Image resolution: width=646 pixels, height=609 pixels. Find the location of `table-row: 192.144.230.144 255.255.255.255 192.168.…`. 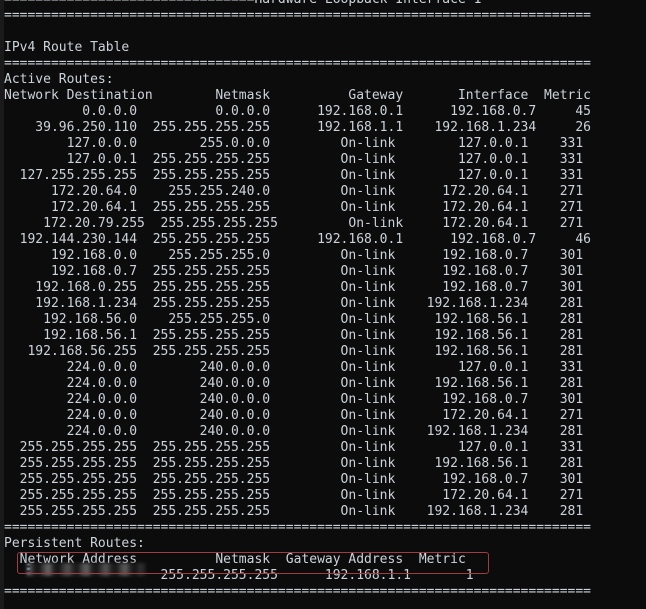

table-row: 192.144.230.144 255.255.255.255 192.168.… is located at coordinates (297, 239).